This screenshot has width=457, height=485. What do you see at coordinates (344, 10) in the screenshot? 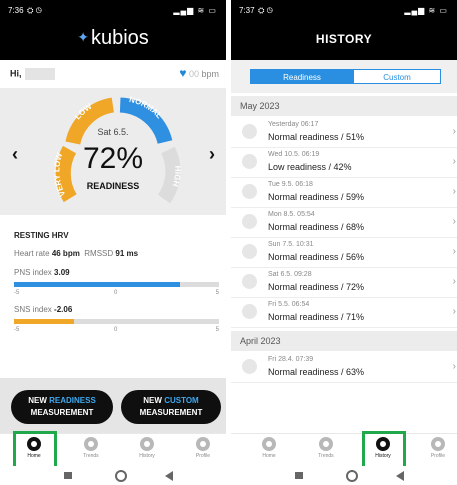
I see `status-bar: 7:37 ⛭ ◷ ▂▄▆ ≋ ▭` at bounding box center [344, 10].